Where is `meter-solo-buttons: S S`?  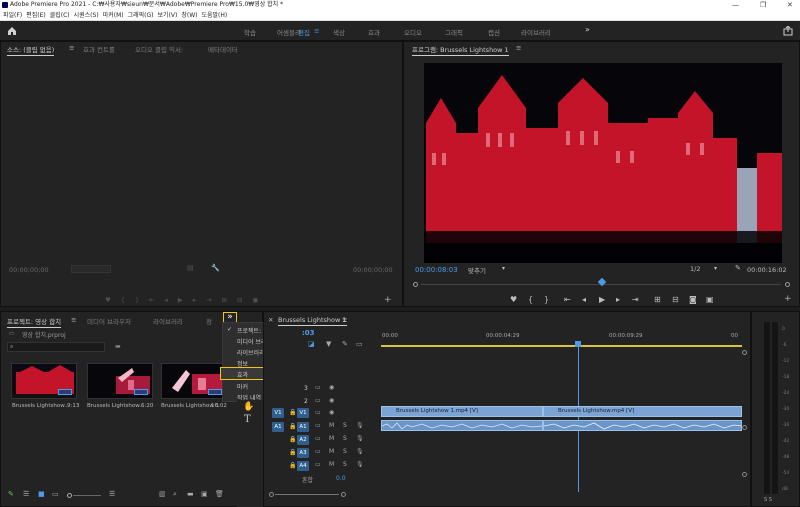
meter-solo-buttons: S S is located at coordinates (768, 500).